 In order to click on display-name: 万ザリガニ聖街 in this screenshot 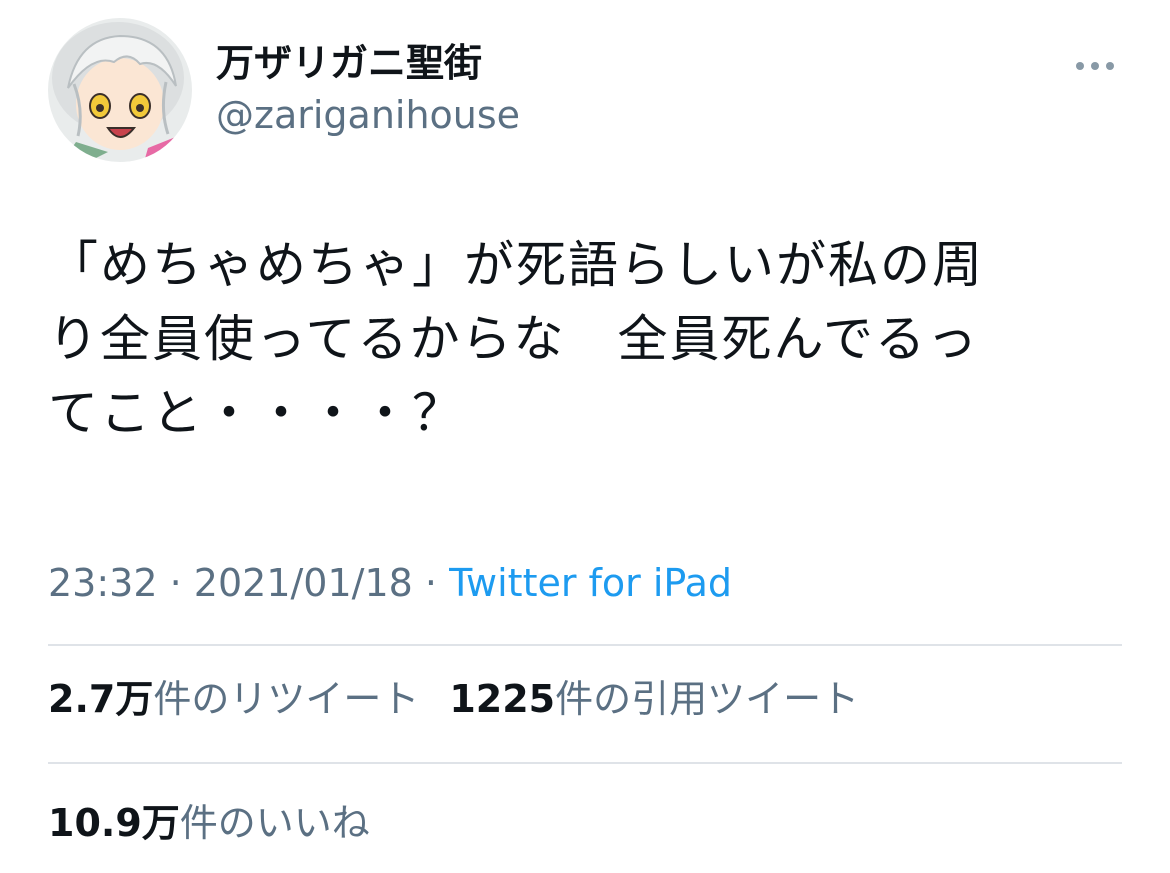, I will do `click(349, 63)`.